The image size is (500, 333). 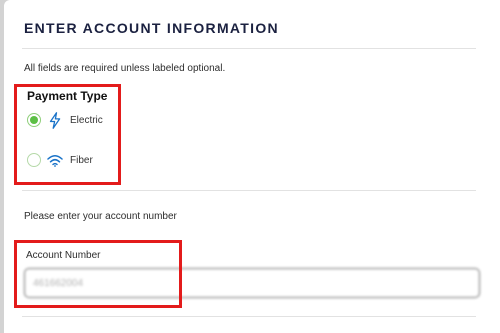 I want to click on radio-electric, so click(x=34, y=120).